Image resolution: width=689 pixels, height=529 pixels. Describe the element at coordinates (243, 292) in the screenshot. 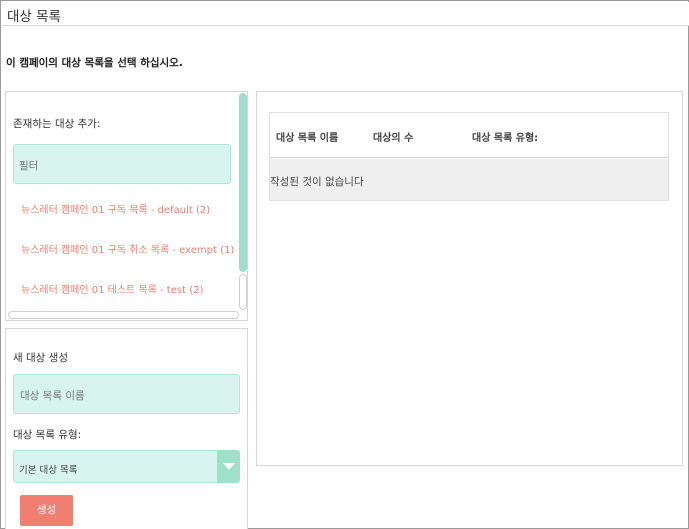

I see `vertical-scroll-track` at that location.